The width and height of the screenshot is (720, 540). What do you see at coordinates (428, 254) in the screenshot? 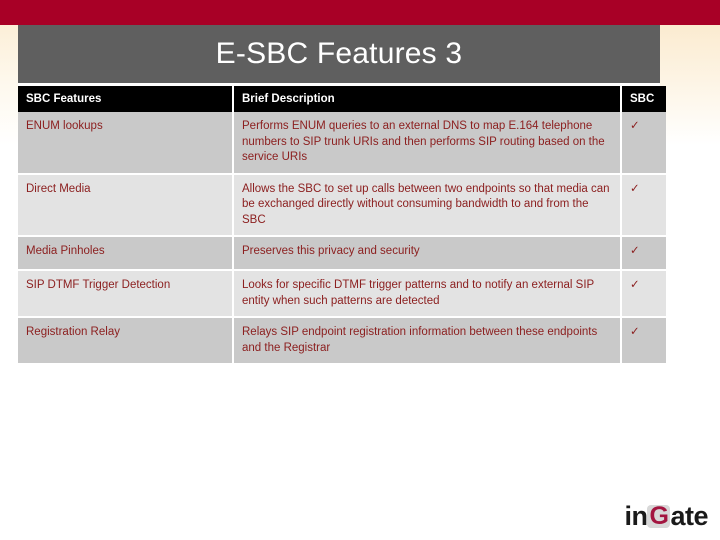
I see `feature-description-cell: Preserves this privacy and security` at bounding box center [428, 254].